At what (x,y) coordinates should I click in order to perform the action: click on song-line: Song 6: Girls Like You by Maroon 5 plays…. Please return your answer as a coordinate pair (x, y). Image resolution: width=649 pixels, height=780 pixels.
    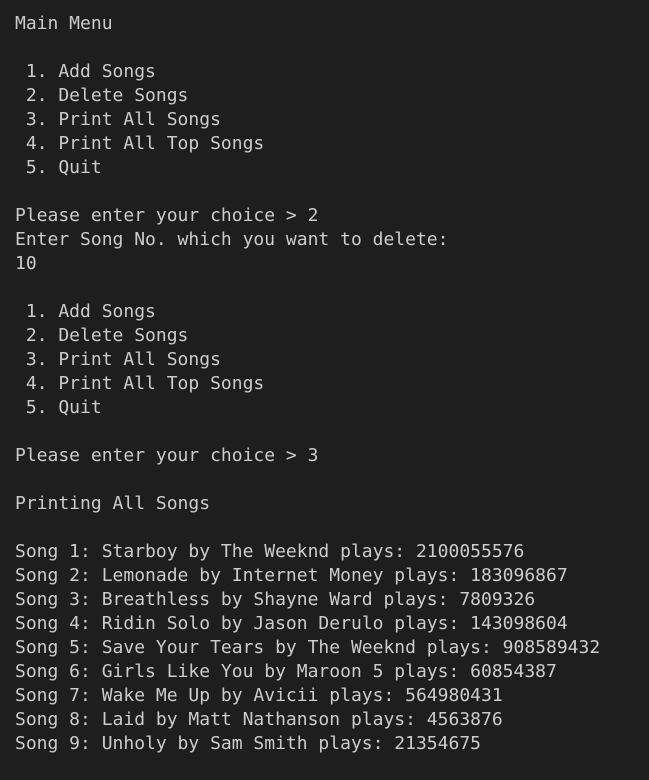
    Looking at the image, I should click on (286, 671).